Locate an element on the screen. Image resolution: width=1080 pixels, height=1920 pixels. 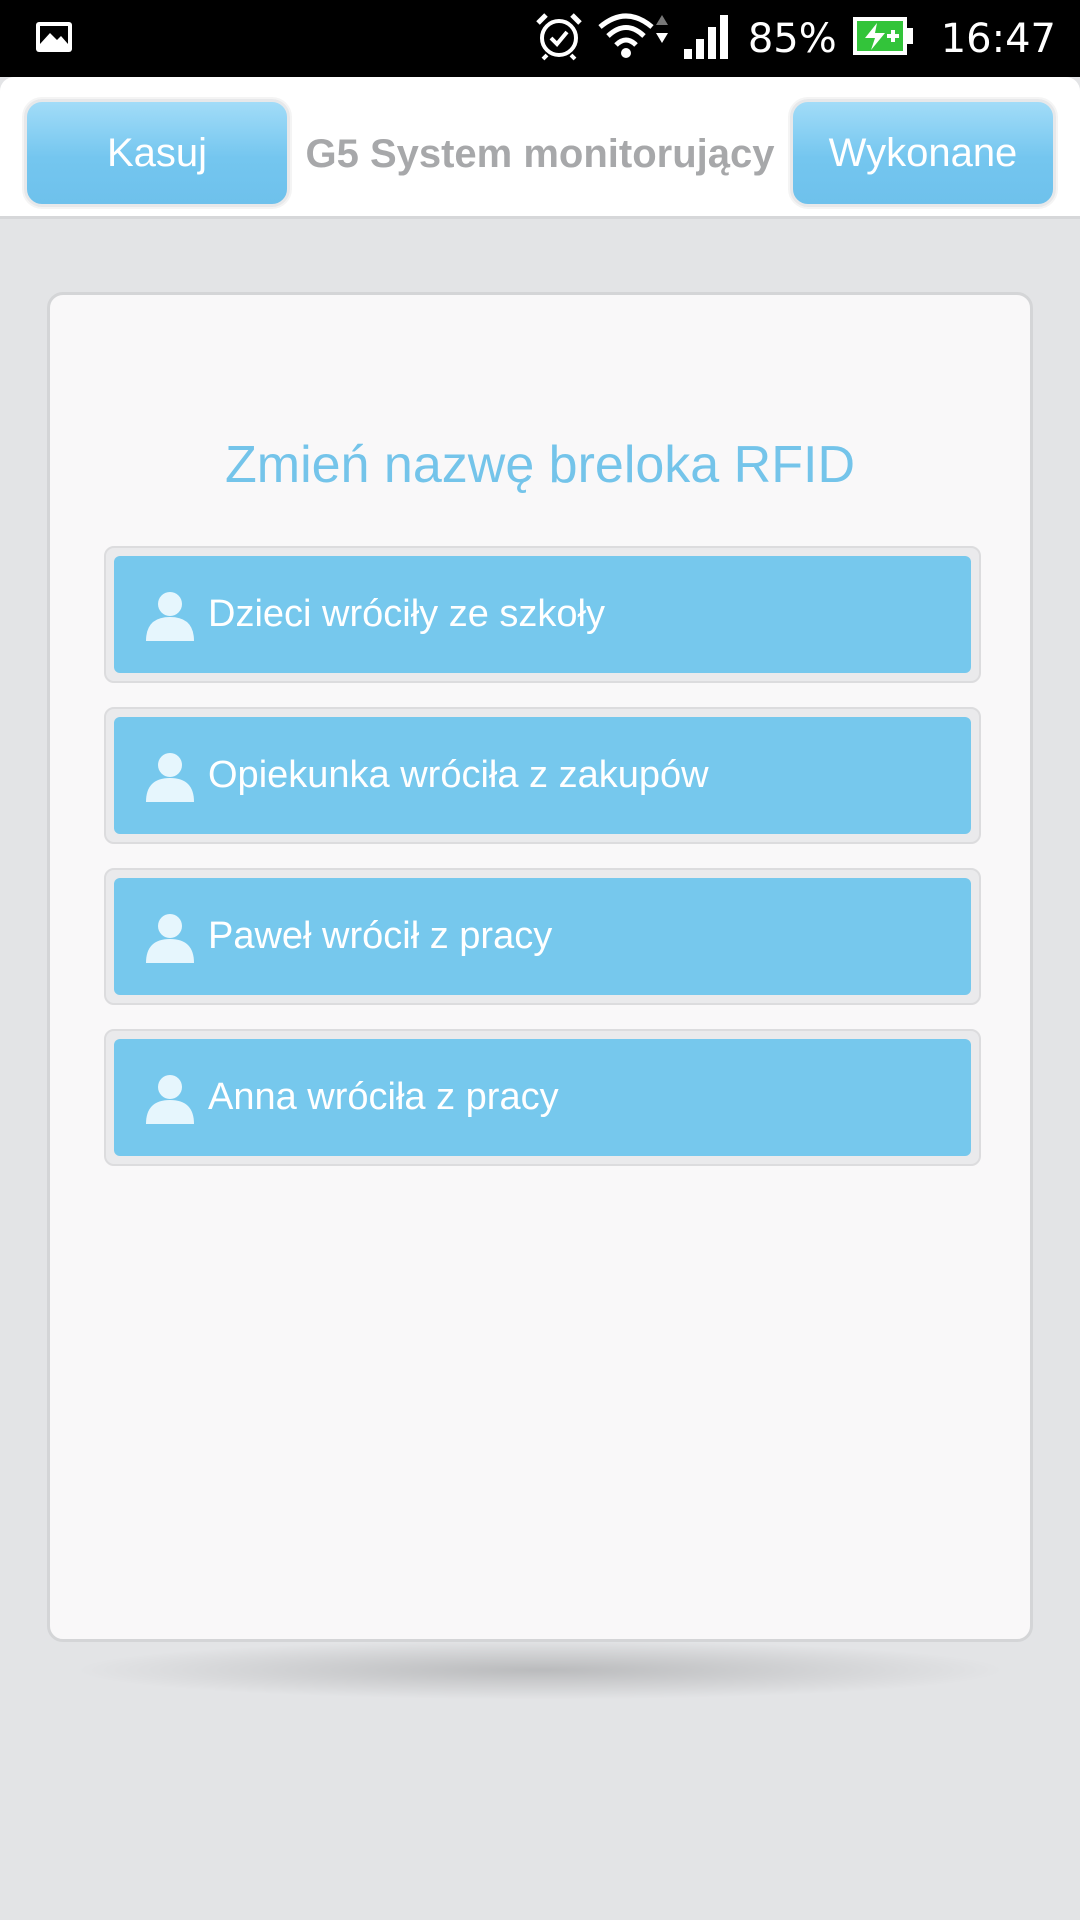
list-item: Opiekunka wróciła z zakupów is located at coordinates (542, 775).